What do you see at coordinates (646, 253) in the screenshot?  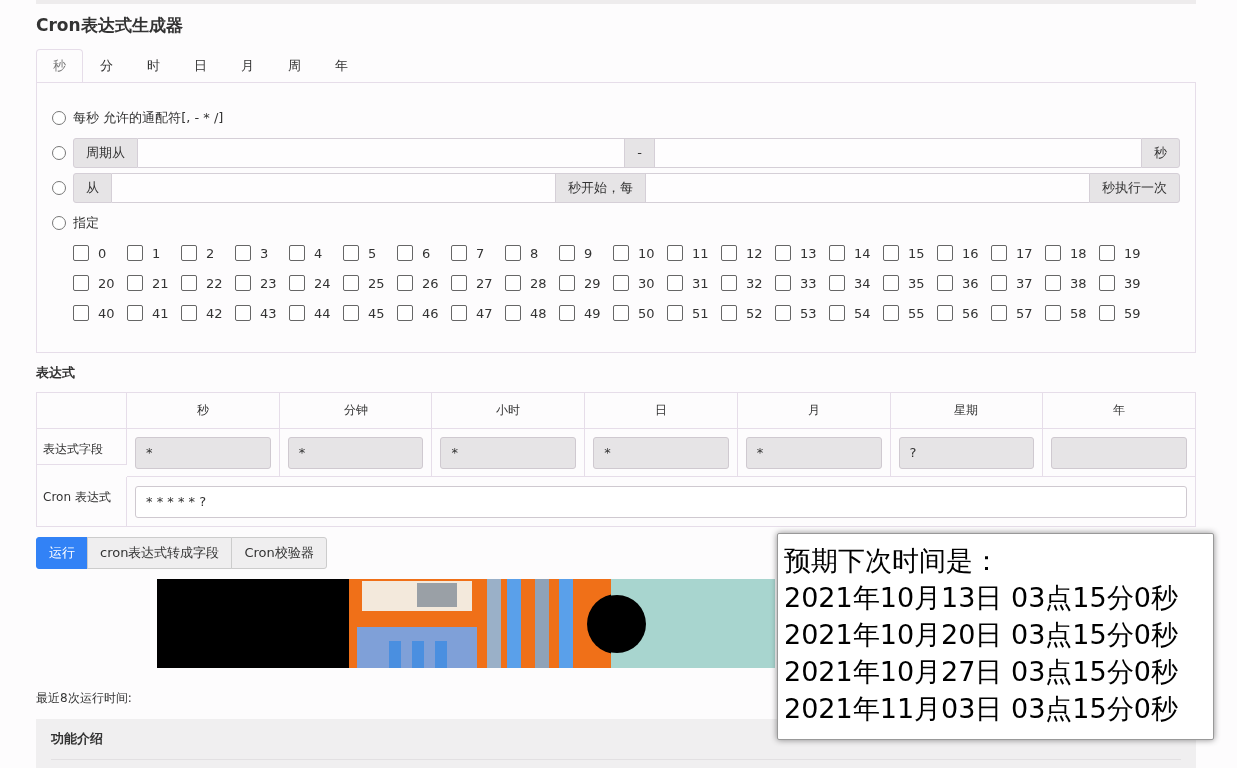 I see `checkbox-label: 10` at bounding box center [646, 253].